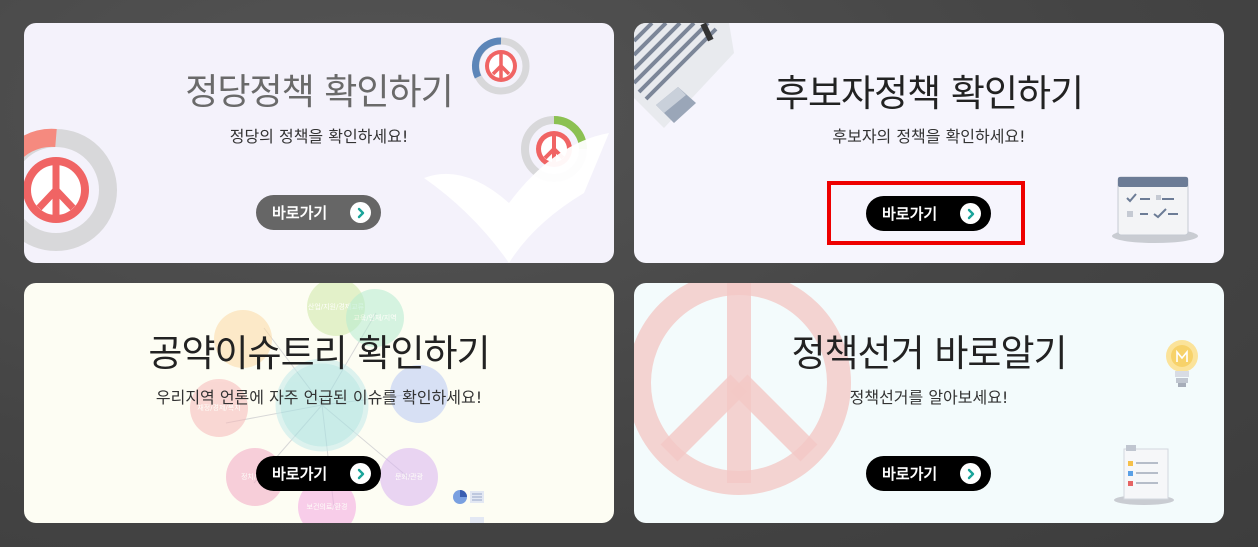  I want to click on card-title: 정책선거 바로알기, so click(929, 353).